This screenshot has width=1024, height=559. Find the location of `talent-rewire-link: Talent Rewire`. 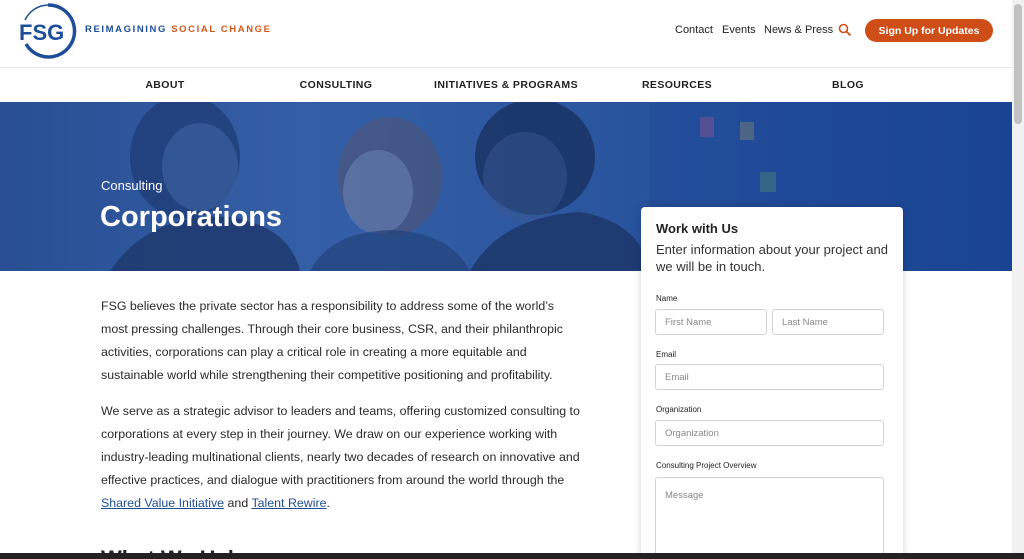

talent-rewire-link: Talent Rewire is located at coordinates (288, 503).